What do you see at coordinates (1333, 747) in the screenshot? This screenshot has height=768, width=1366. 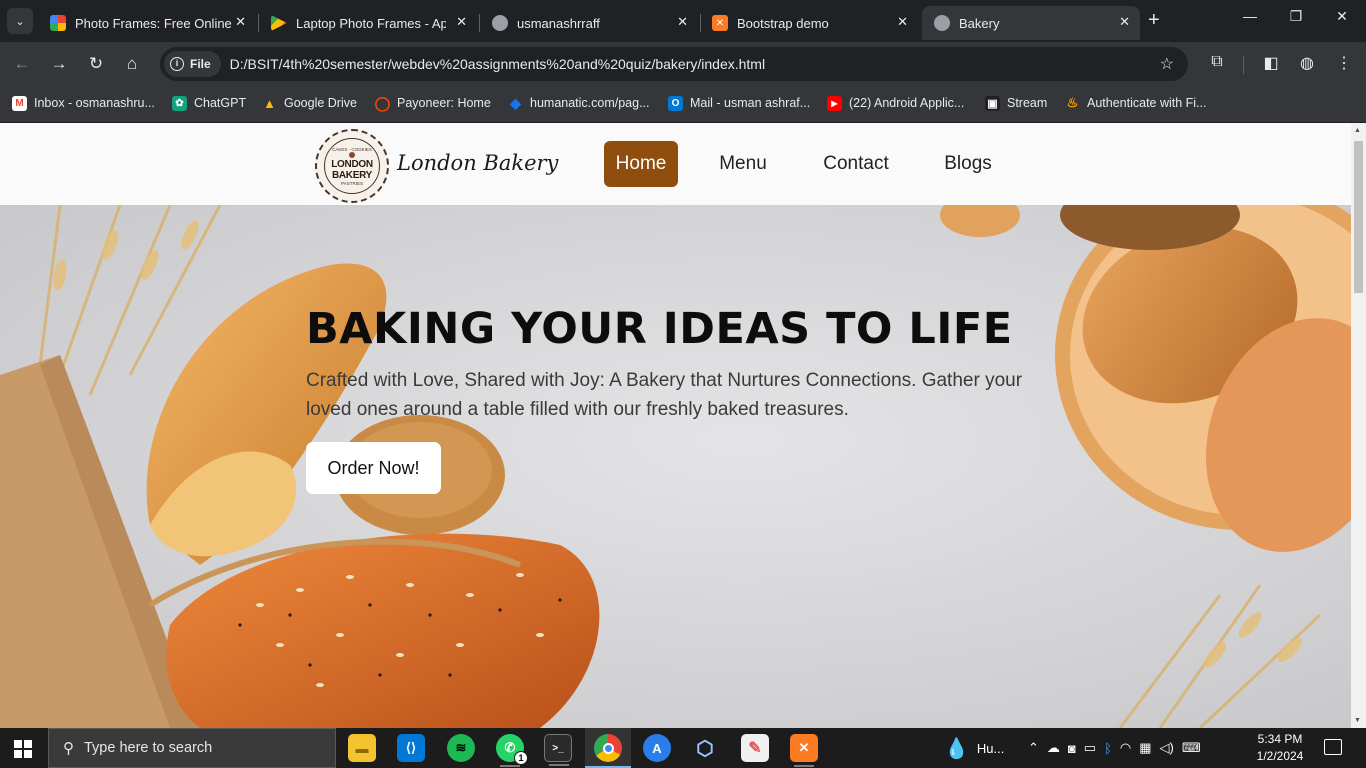 I see `notification-center-icon` at bounding box center [1333, 747].